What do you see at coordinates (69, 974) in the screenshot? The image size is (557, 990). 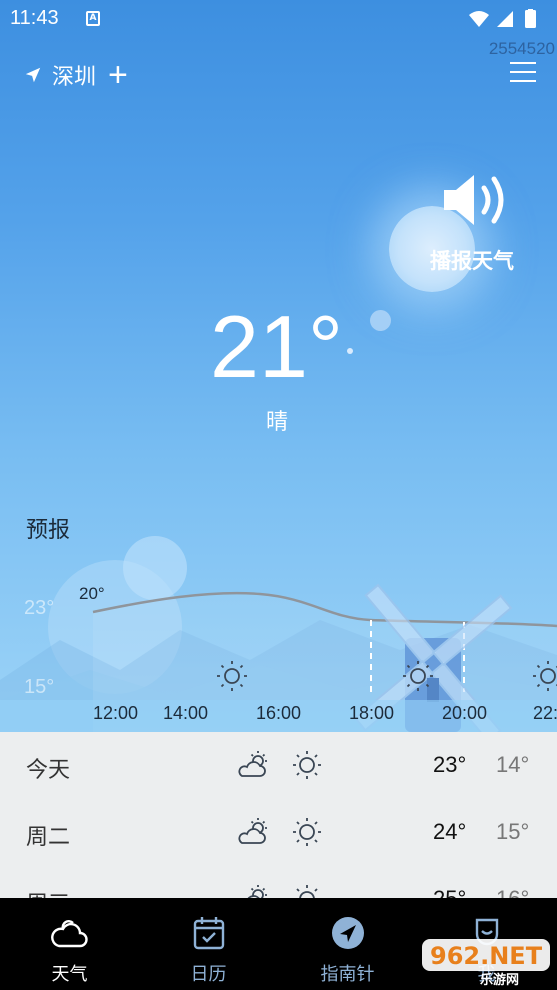 I see `nav-label: 天气` at bounding box center [69, 974].